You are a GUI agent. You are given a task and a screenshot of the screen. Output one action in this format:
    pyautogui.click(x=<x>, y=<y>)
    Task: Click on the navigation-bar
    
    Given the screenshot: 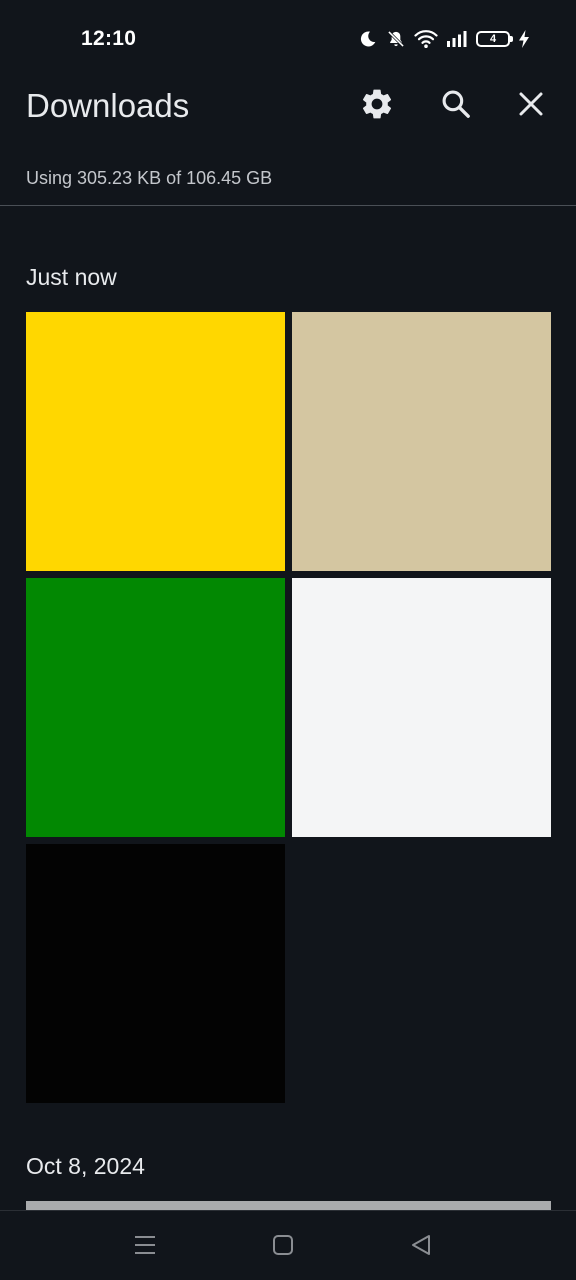 What is the action you would take?
    pyautogui.click(x=288, y=1245)
    